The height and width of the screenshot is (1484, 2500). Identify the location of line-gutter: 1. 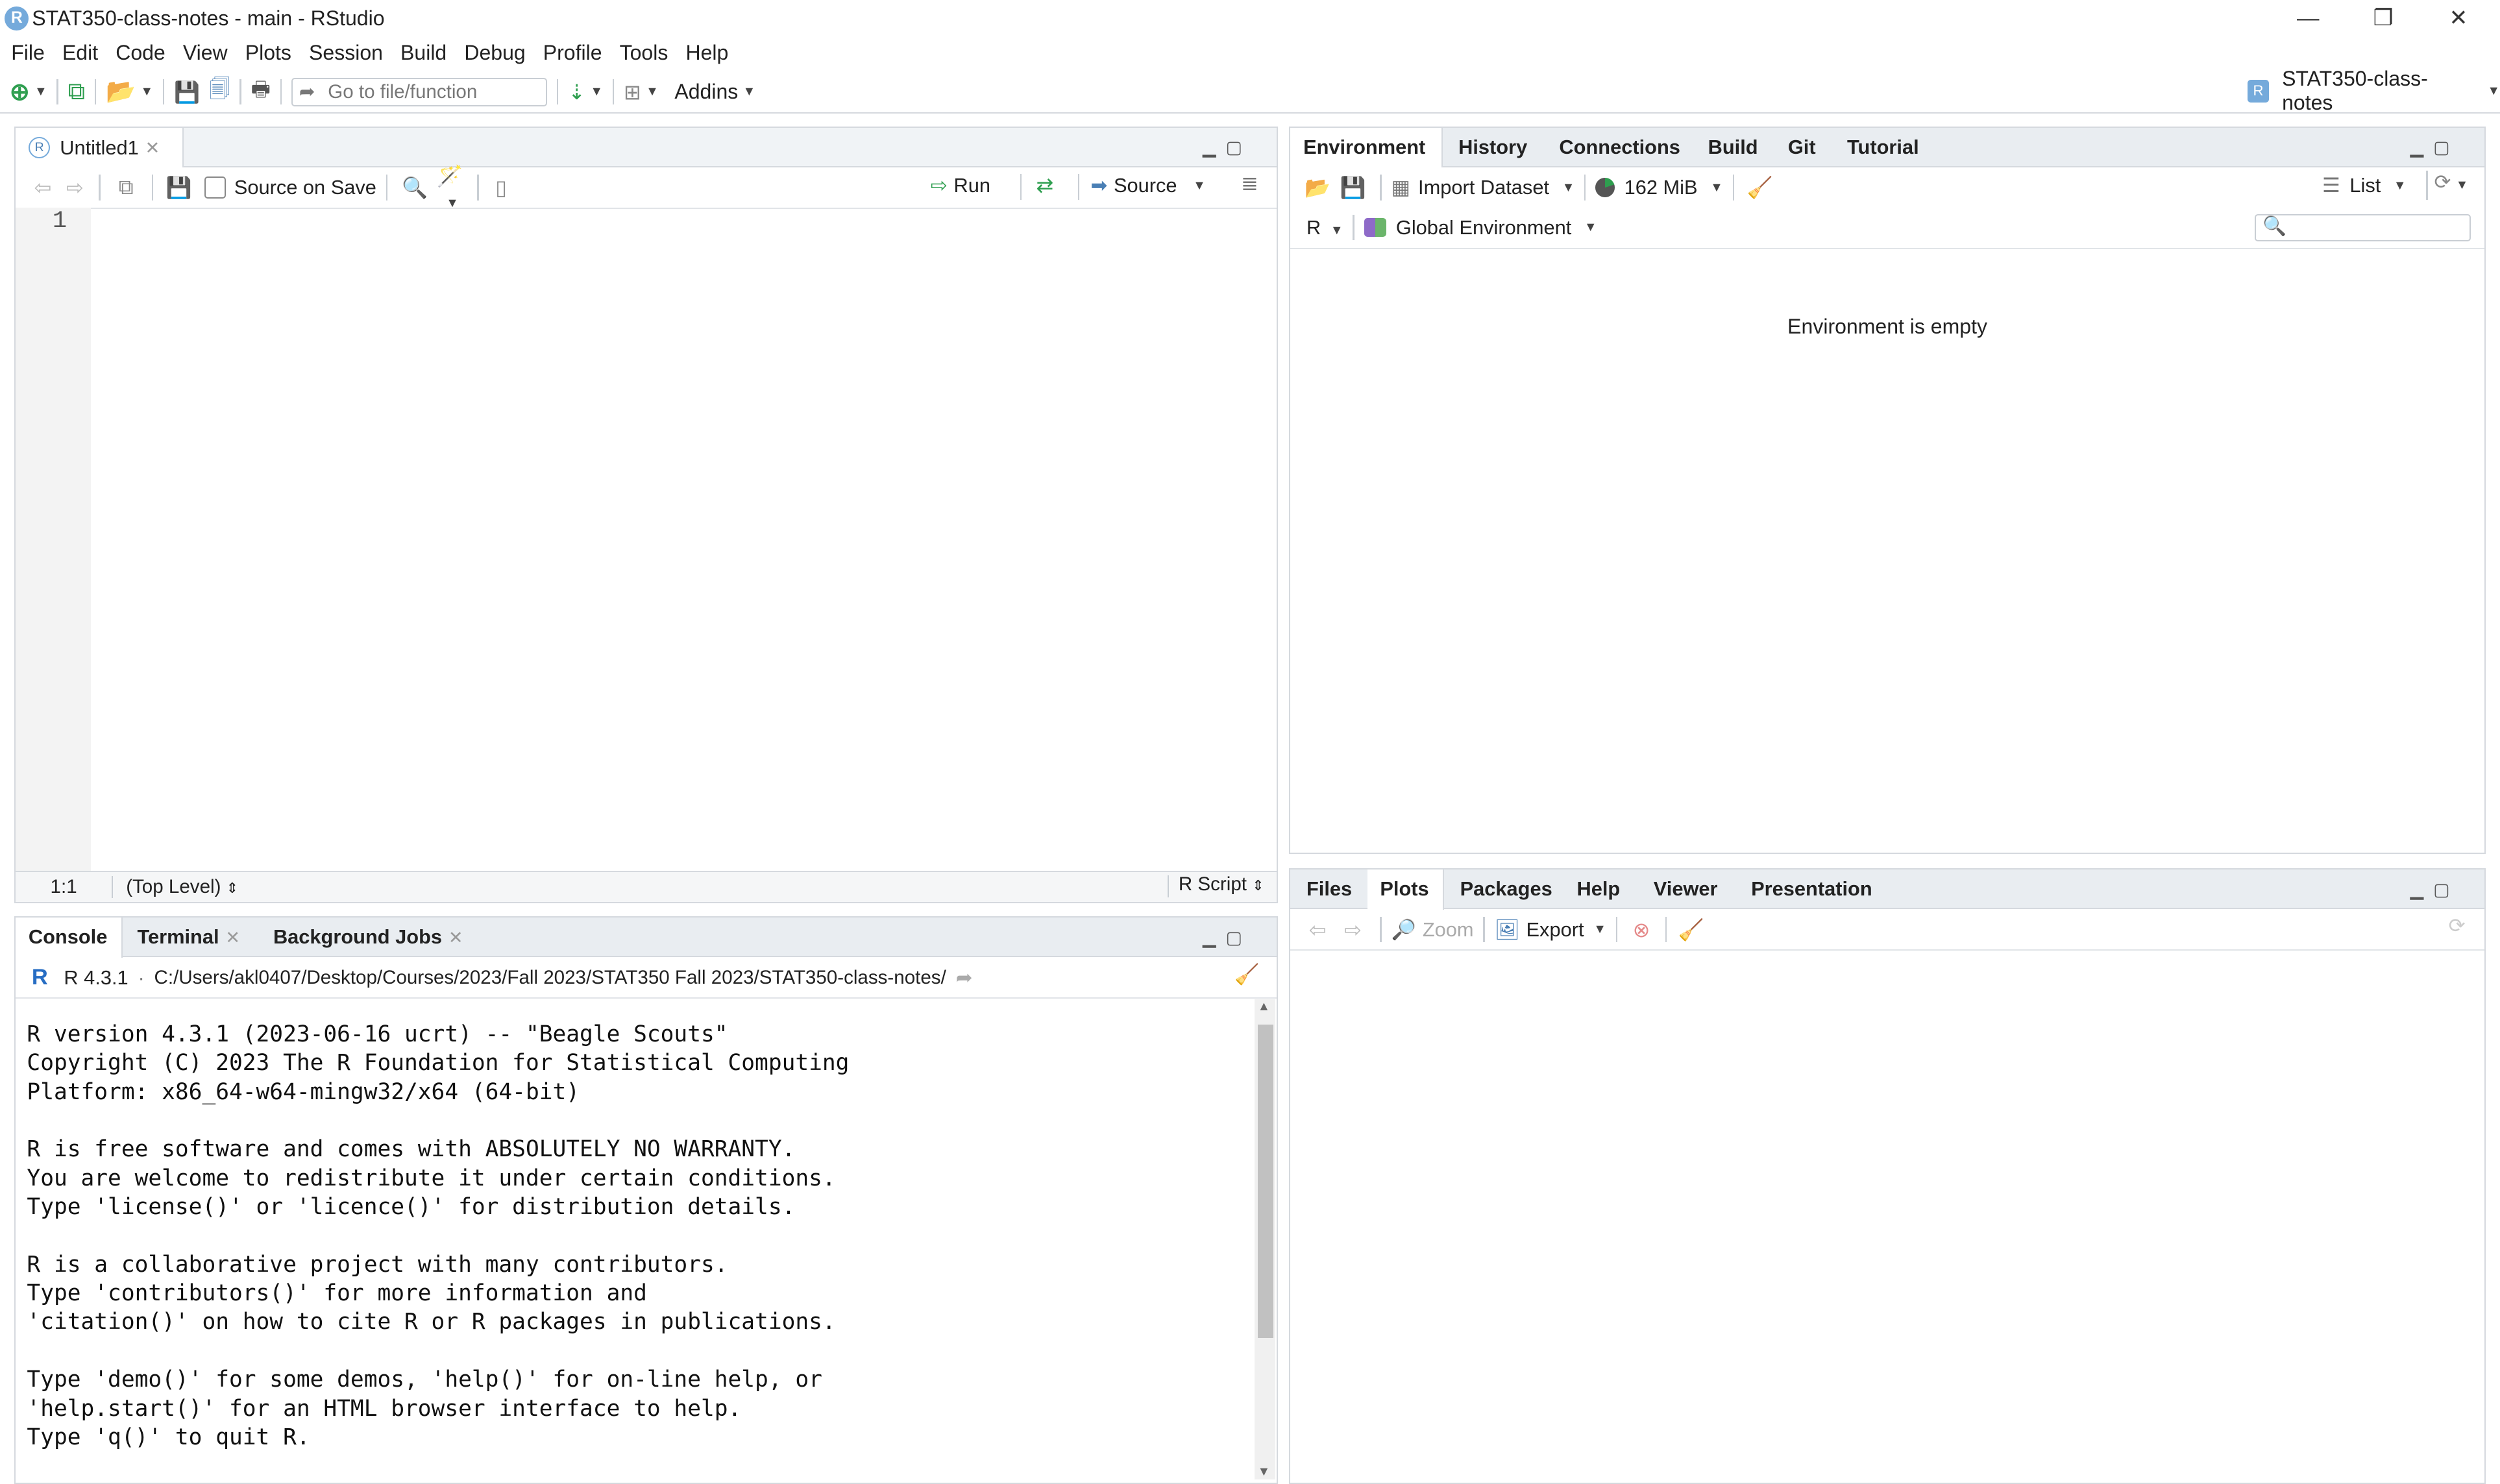
(53, 539).